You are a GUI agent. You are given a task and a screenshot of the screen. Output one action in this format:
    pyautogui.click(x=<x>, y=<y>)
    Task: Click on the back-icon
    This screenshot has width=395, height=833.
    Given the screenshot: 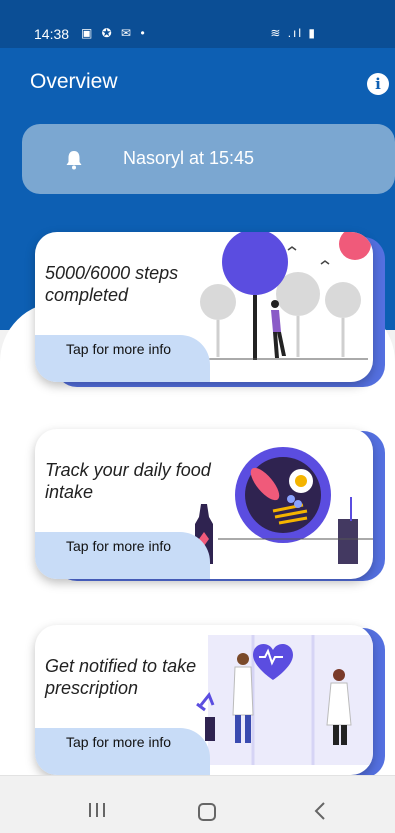 What is the action you would take?
    pyautogui.click(x=320, y=811)
    